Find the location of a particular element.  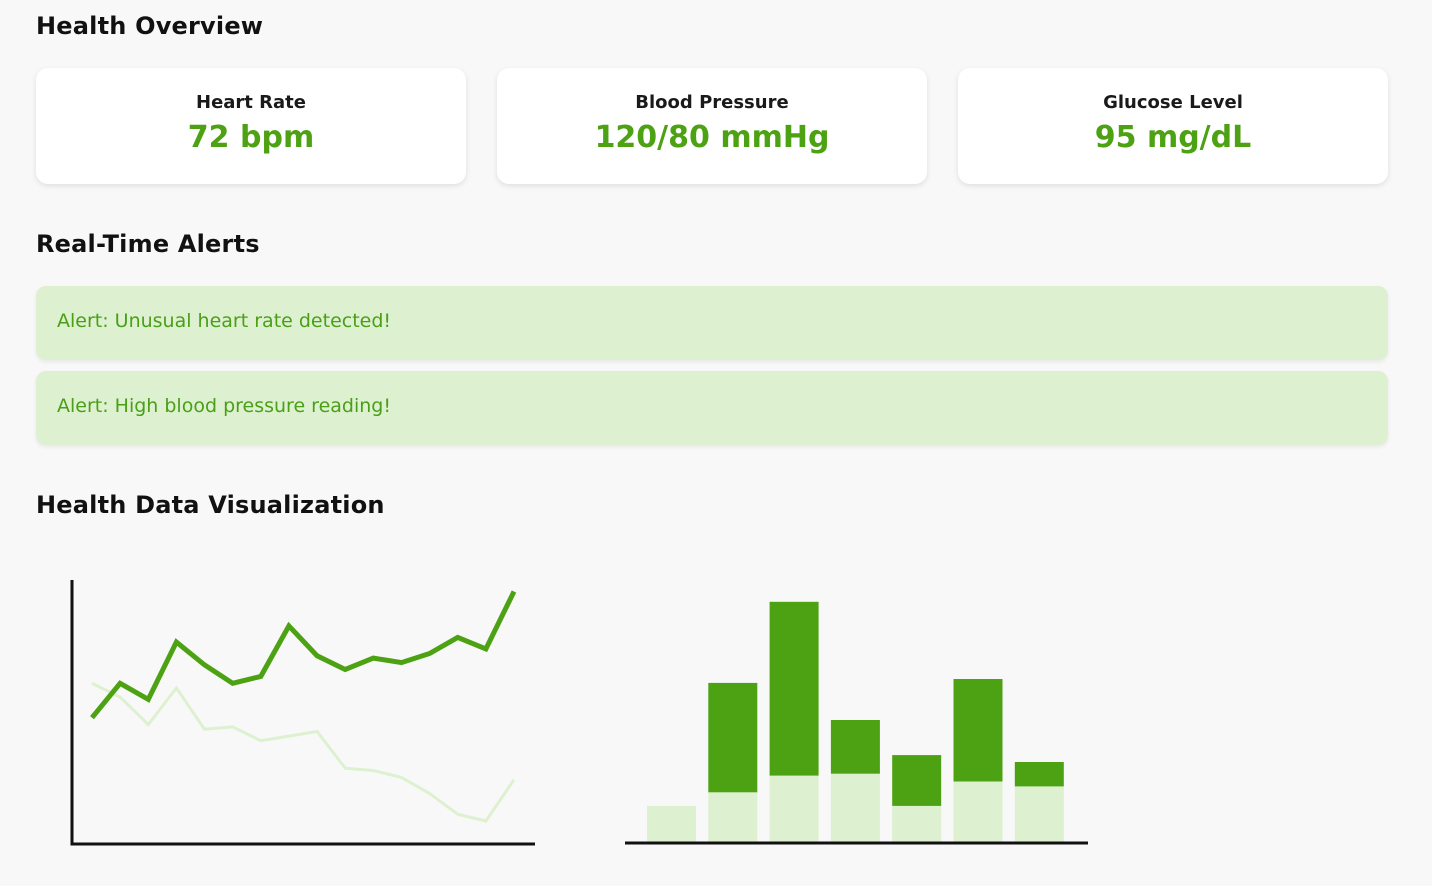

card-value: 72 bpm is located at coordinates (251, 137).